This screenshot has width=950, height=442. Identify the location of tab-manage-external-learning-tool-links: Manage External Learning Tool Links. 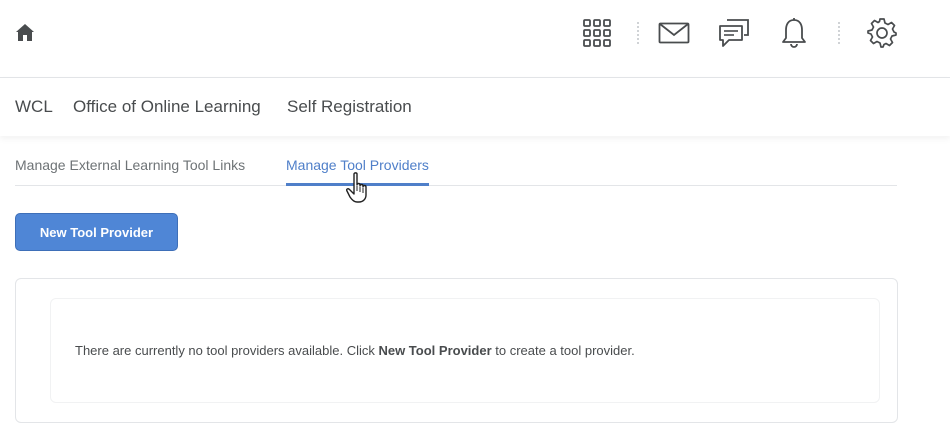
(130, 171).